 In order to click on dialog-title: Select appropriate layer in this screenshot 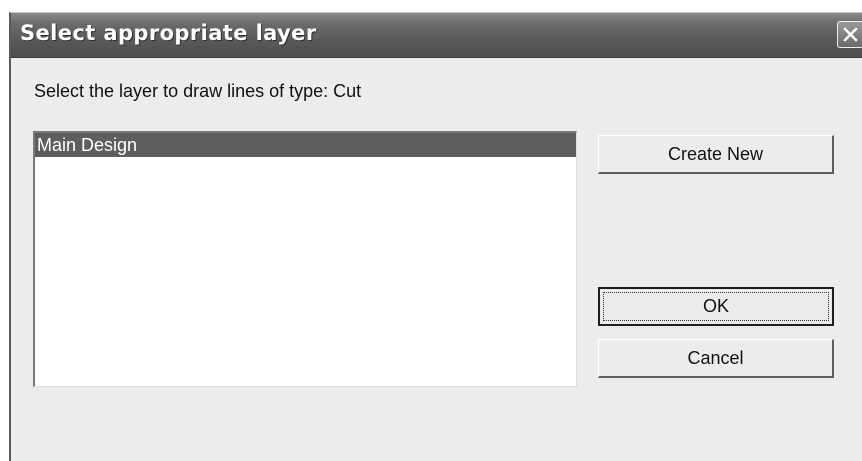, I will do `click(168, 33)`.